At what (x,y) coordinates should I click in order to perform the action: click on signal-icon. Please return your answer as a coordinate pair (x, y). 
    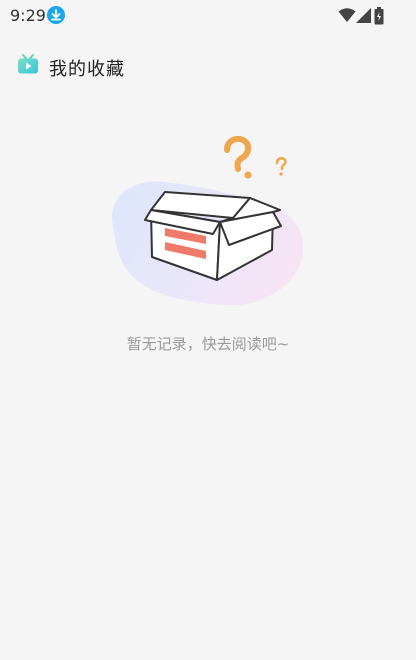
    Looking at the image, I should click on (363, 15).